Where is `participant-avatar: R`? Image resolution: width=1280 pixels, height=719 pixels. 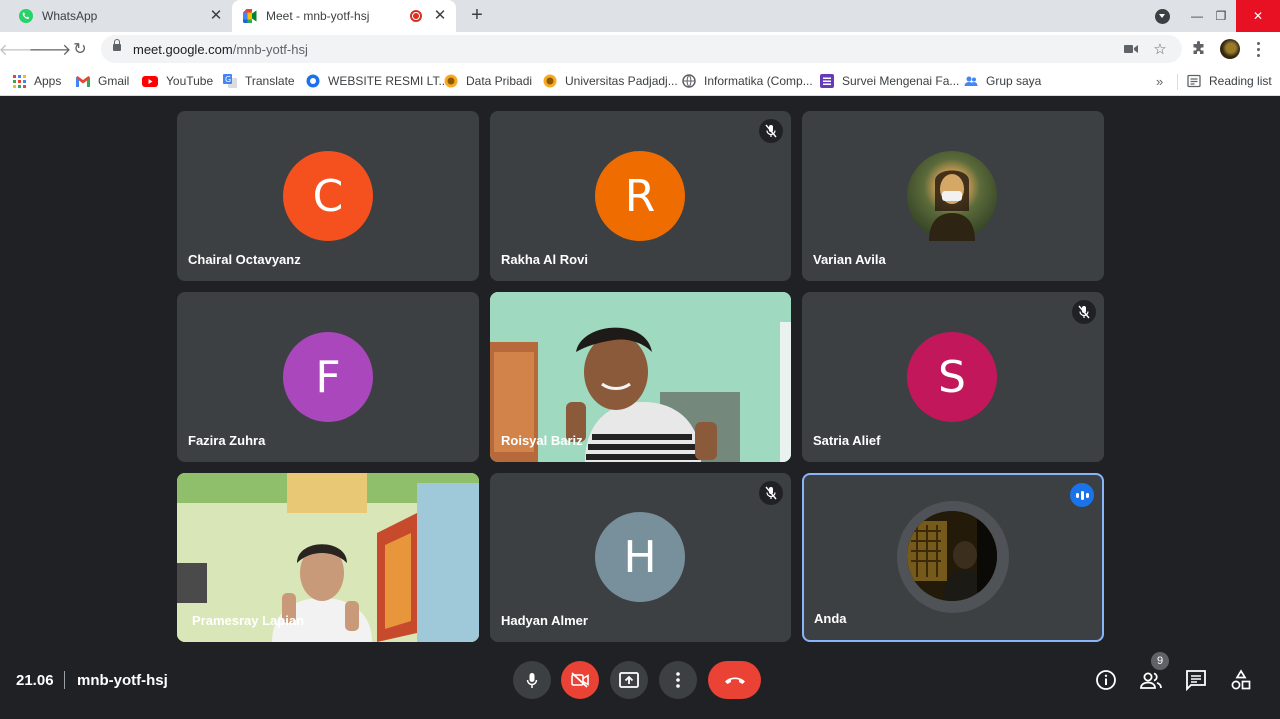 participant-avatar: R is located at coordinates (640, 196).